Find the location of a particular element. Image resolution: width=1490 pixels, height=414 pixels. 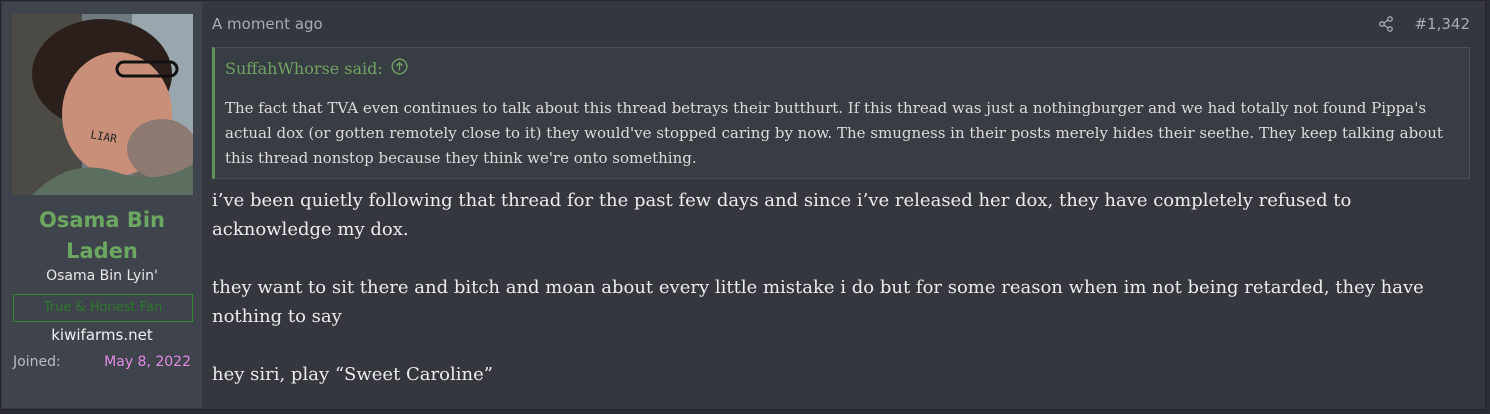

quote-author: SuffahWhorse said: is located at coordinates (304, 68).